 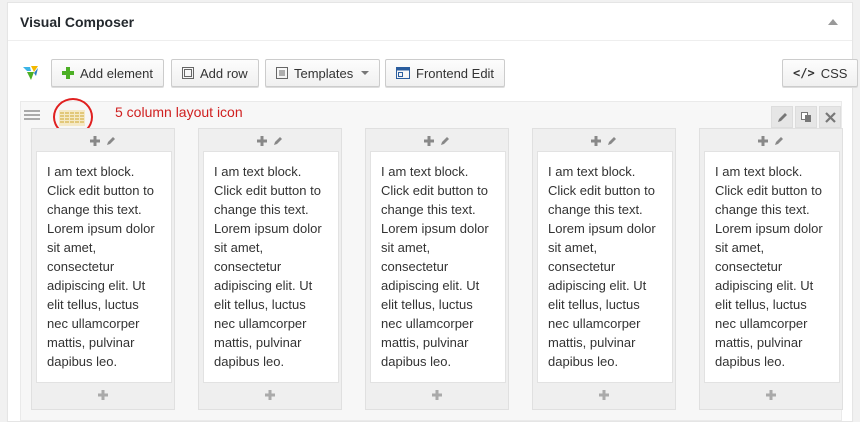 I want to click on add-row-label: Add row, so click(x=224, y=73).